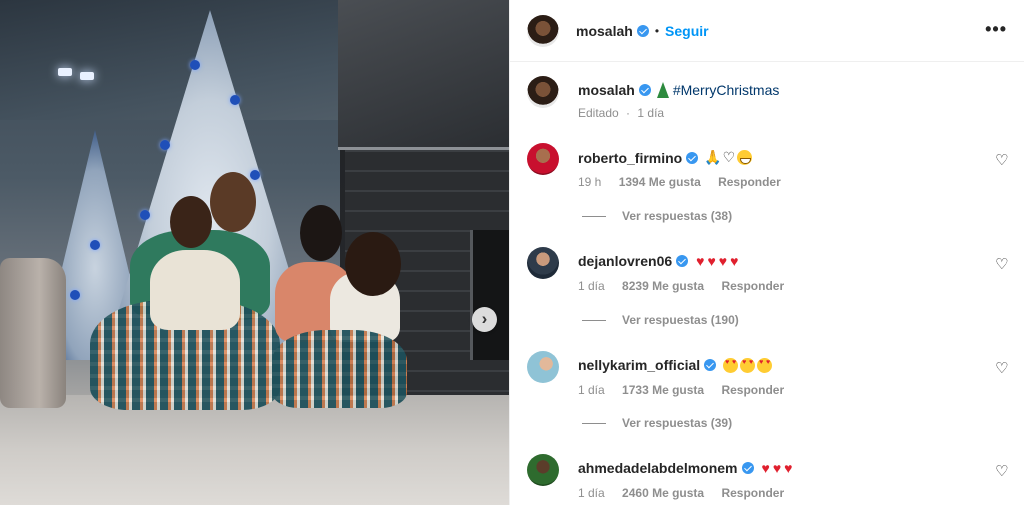  What do you see at coordinates (33, 333) in the screenshot?
I see `photo-ottoman` at bounding box center [33, 333].